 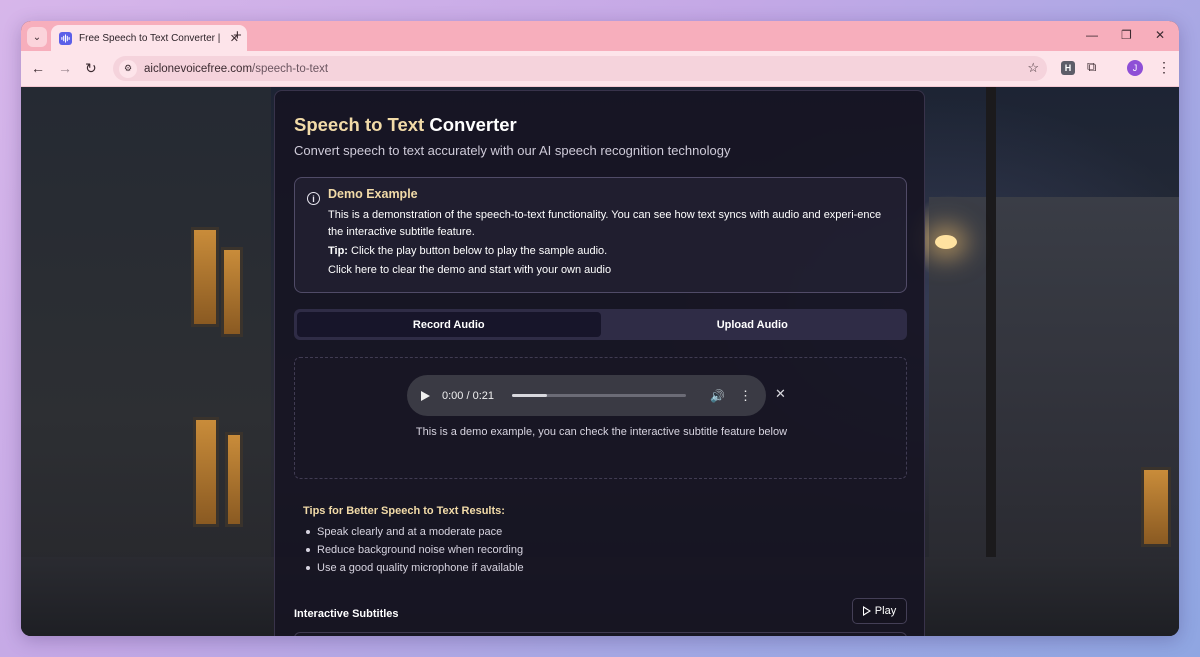 What do you see at coordinates (91, 68) in the screenshot?
I see `reload-icon: ↻` at bounding box center [91, 68].